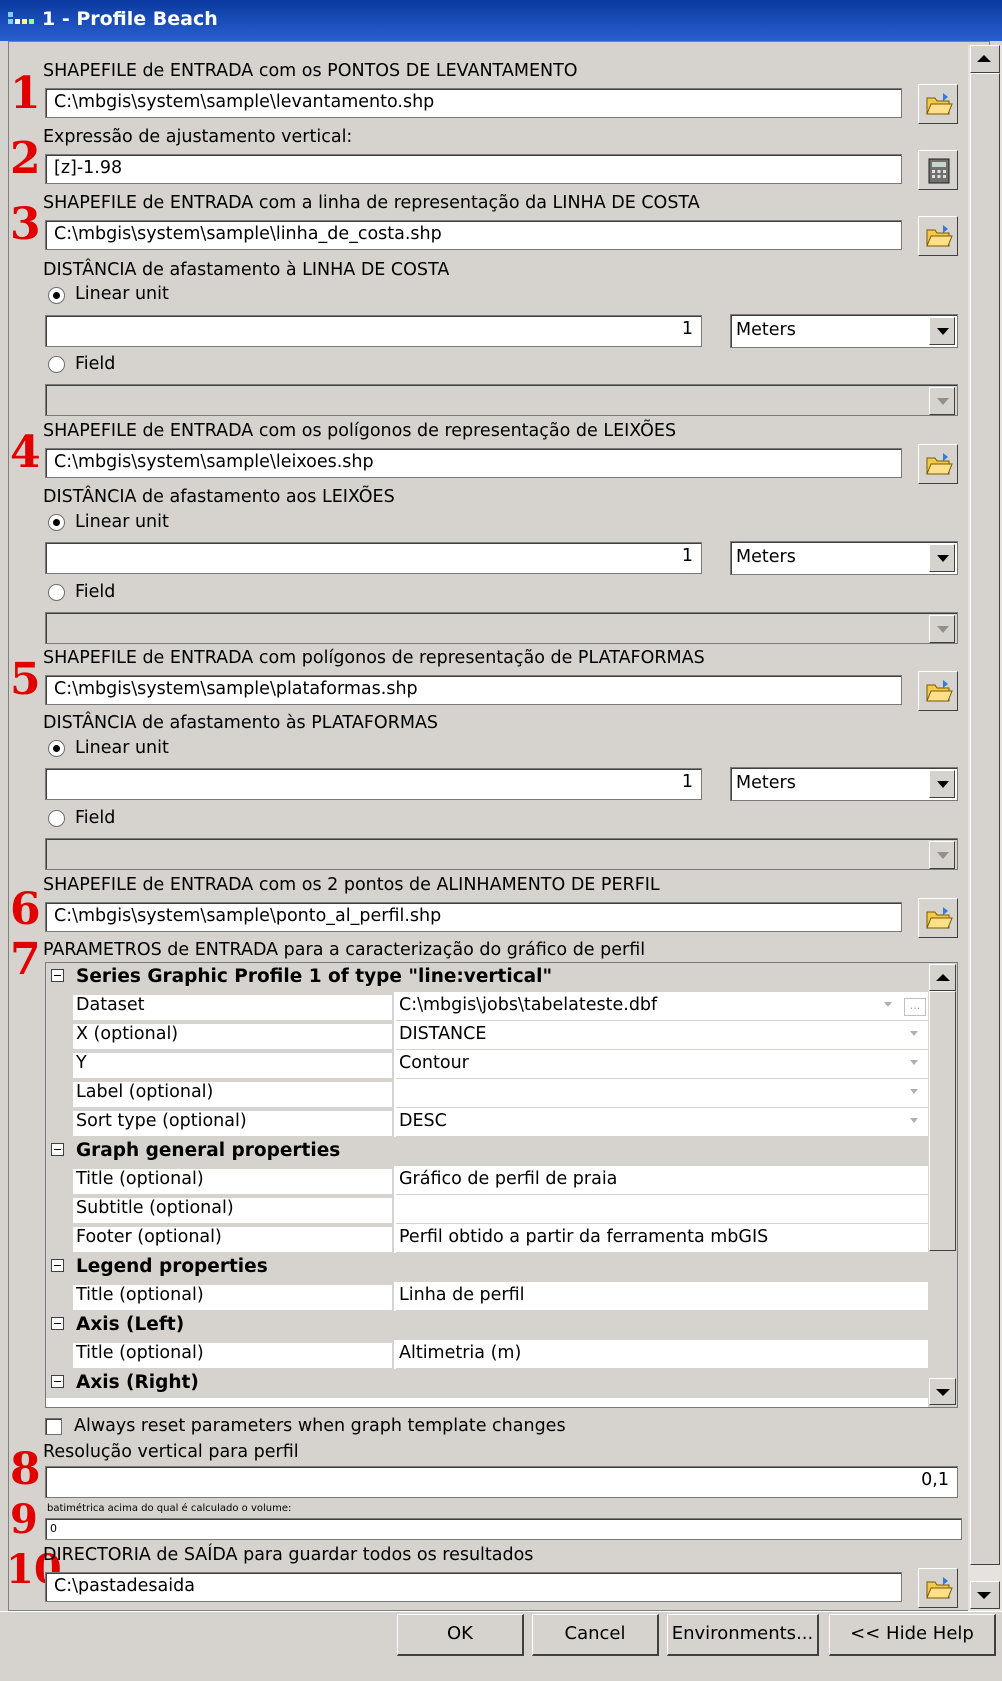  What do you see at coordinates (487, 1151) in the screenshot?
I see `grid-category-graph-general: Graph general properties` at bounding box center [487, 1151].